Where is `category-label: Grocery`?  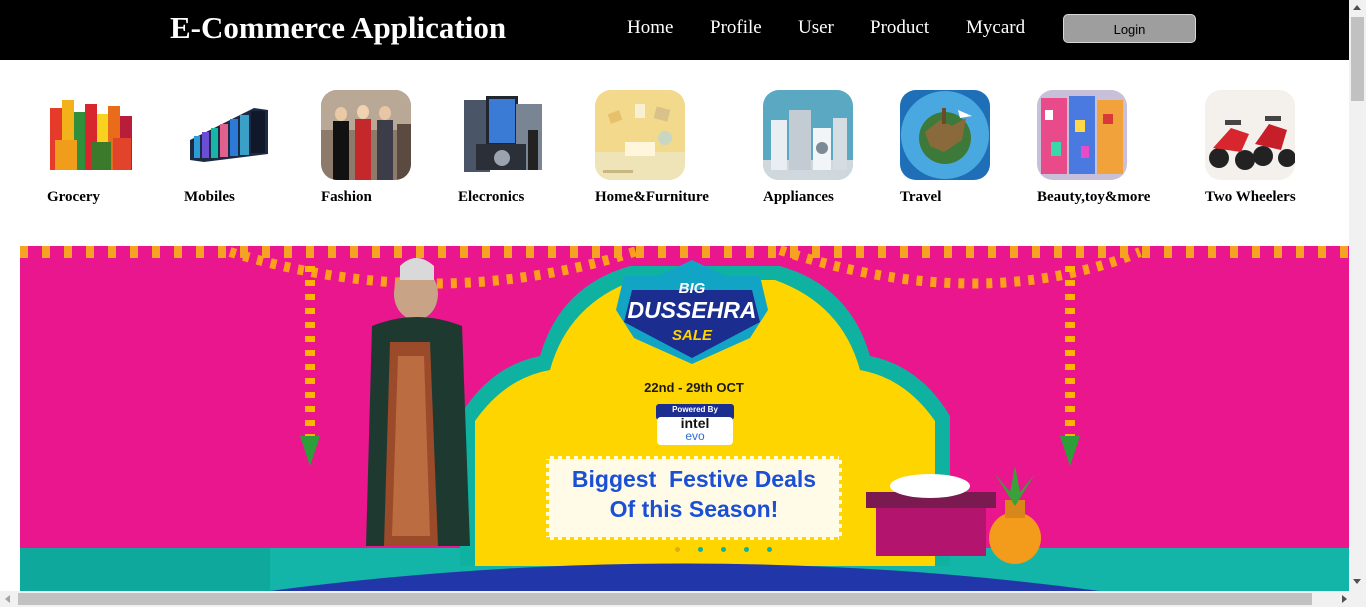 category-label: Grocery is located at coordinates (74, 197).